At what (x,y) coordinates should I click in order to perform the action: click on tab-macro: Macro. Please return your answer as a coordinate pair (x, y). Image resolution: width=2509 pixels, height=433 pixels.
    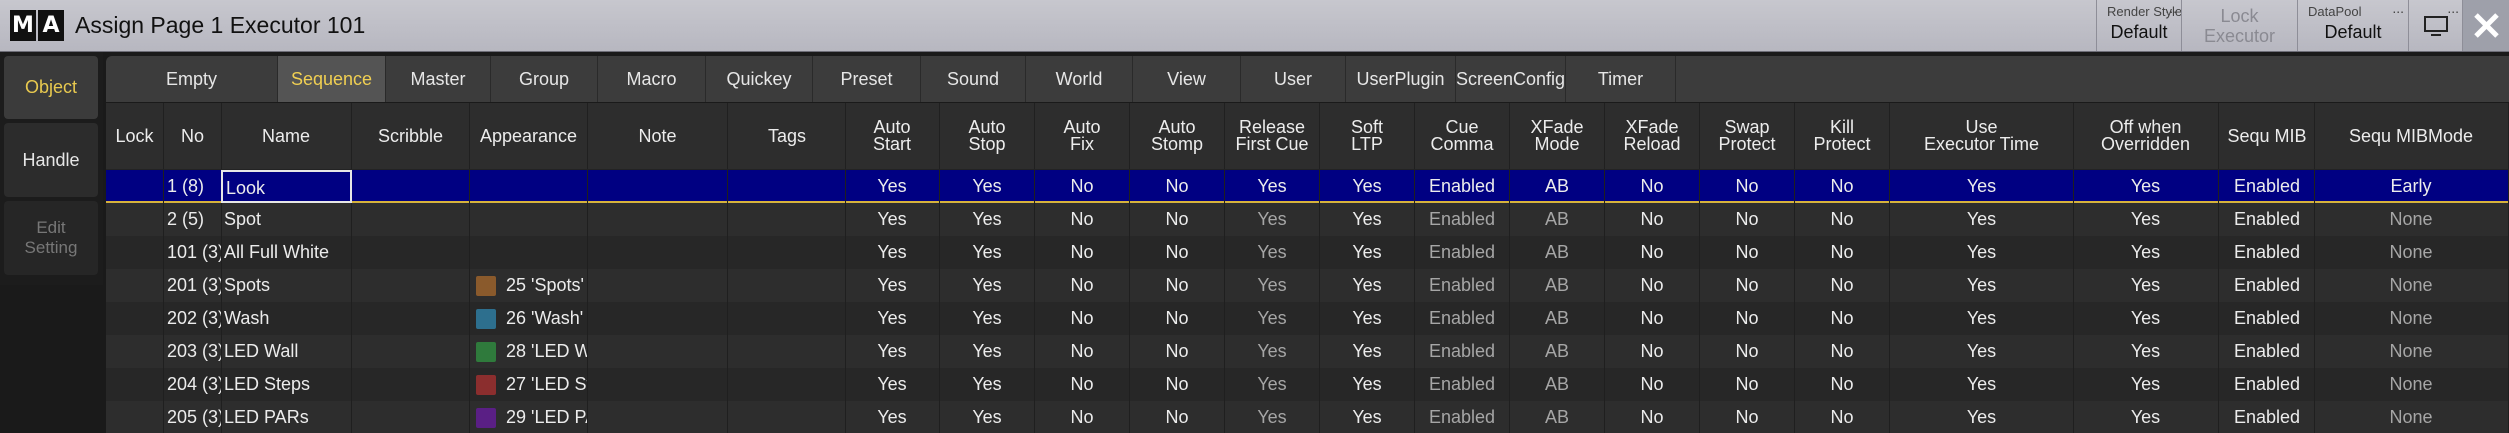
    Looking at the image, I should click on (652, 79).